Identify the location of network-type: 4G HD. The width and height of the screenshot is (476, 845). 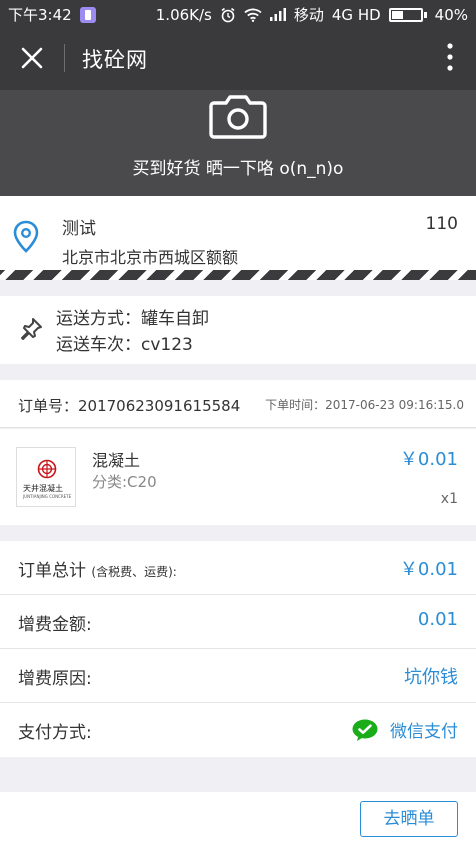
(356, 14).